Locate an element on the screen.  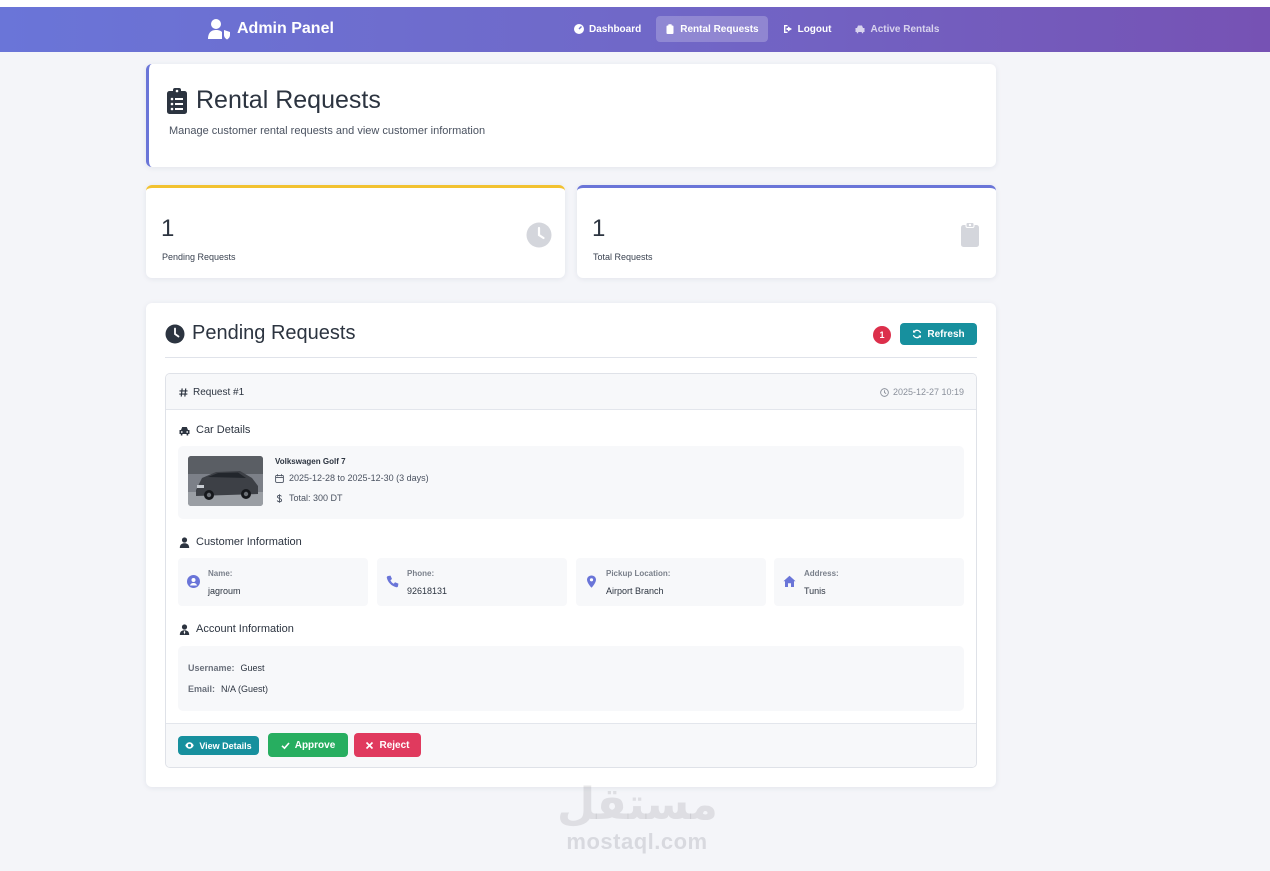
car-photo is located at coordinates (225, 481).